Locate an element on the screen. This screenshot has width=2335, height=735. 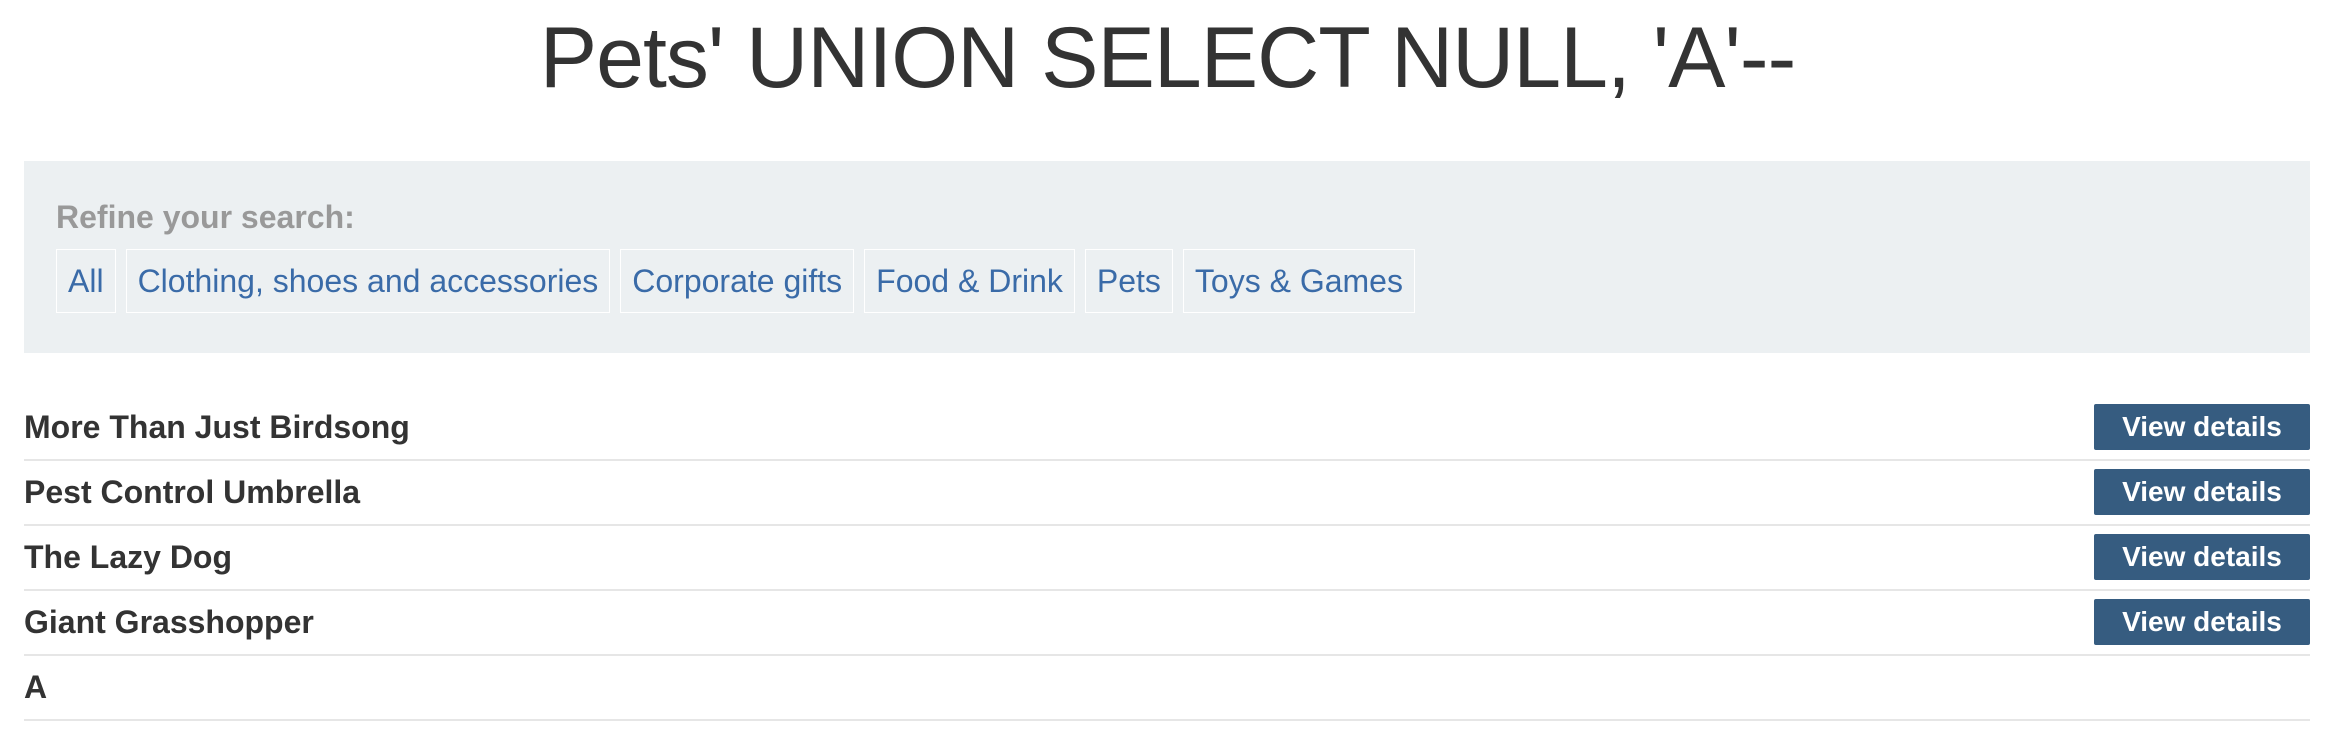
table-row: Pest Control Umbrella View details is located at coordinates (1167, 493).